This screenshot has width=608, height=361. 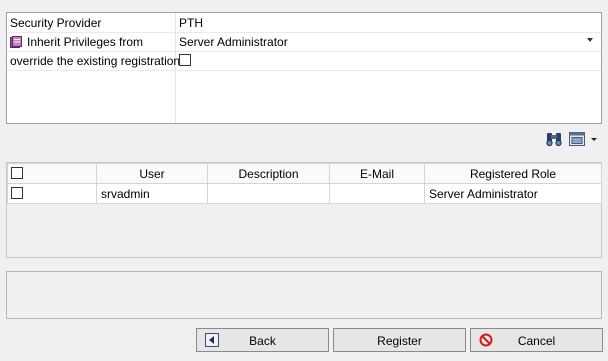 What do you see at coordinates (52, 193) in the screenshot?
I see `table-row-checkbox-cell` at bounding box center [52, 193].